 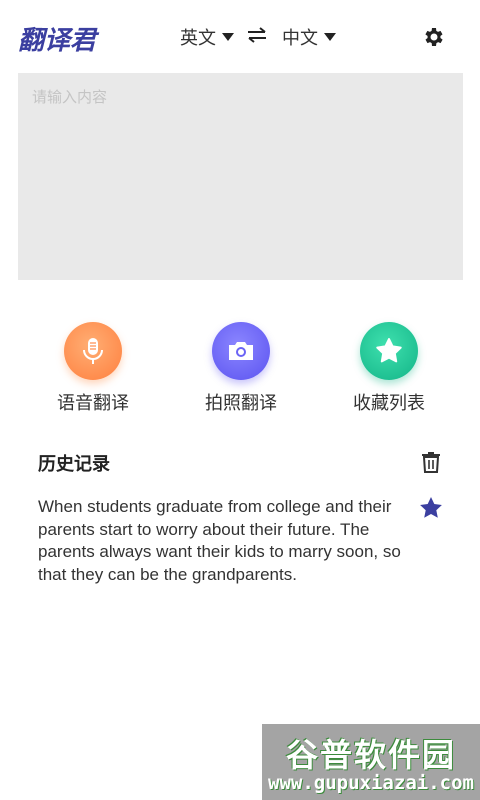 I want to click on favorites-list-label: 收藏列表, so click(x=389, y=403).